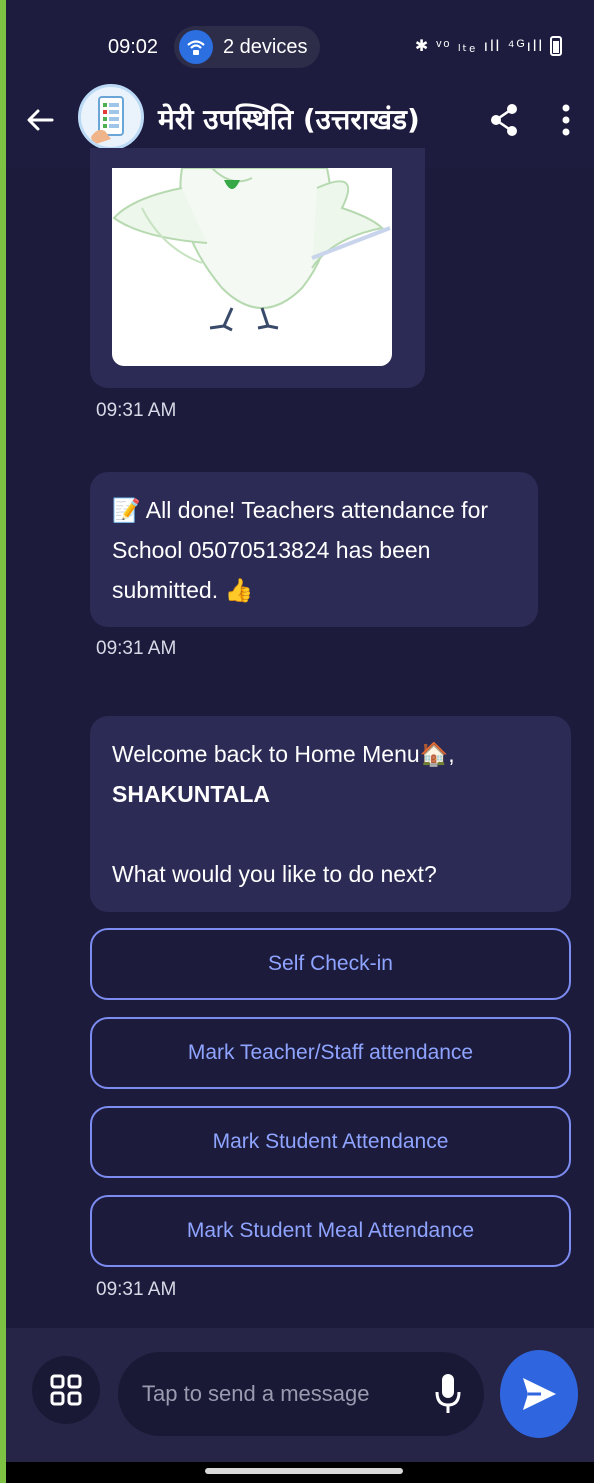 The height and width of the screenshot is (1483, 594). What do you see at coordinates (111, 117) in the screenshot?
I see `avatar` at bounding box center [111, 117].